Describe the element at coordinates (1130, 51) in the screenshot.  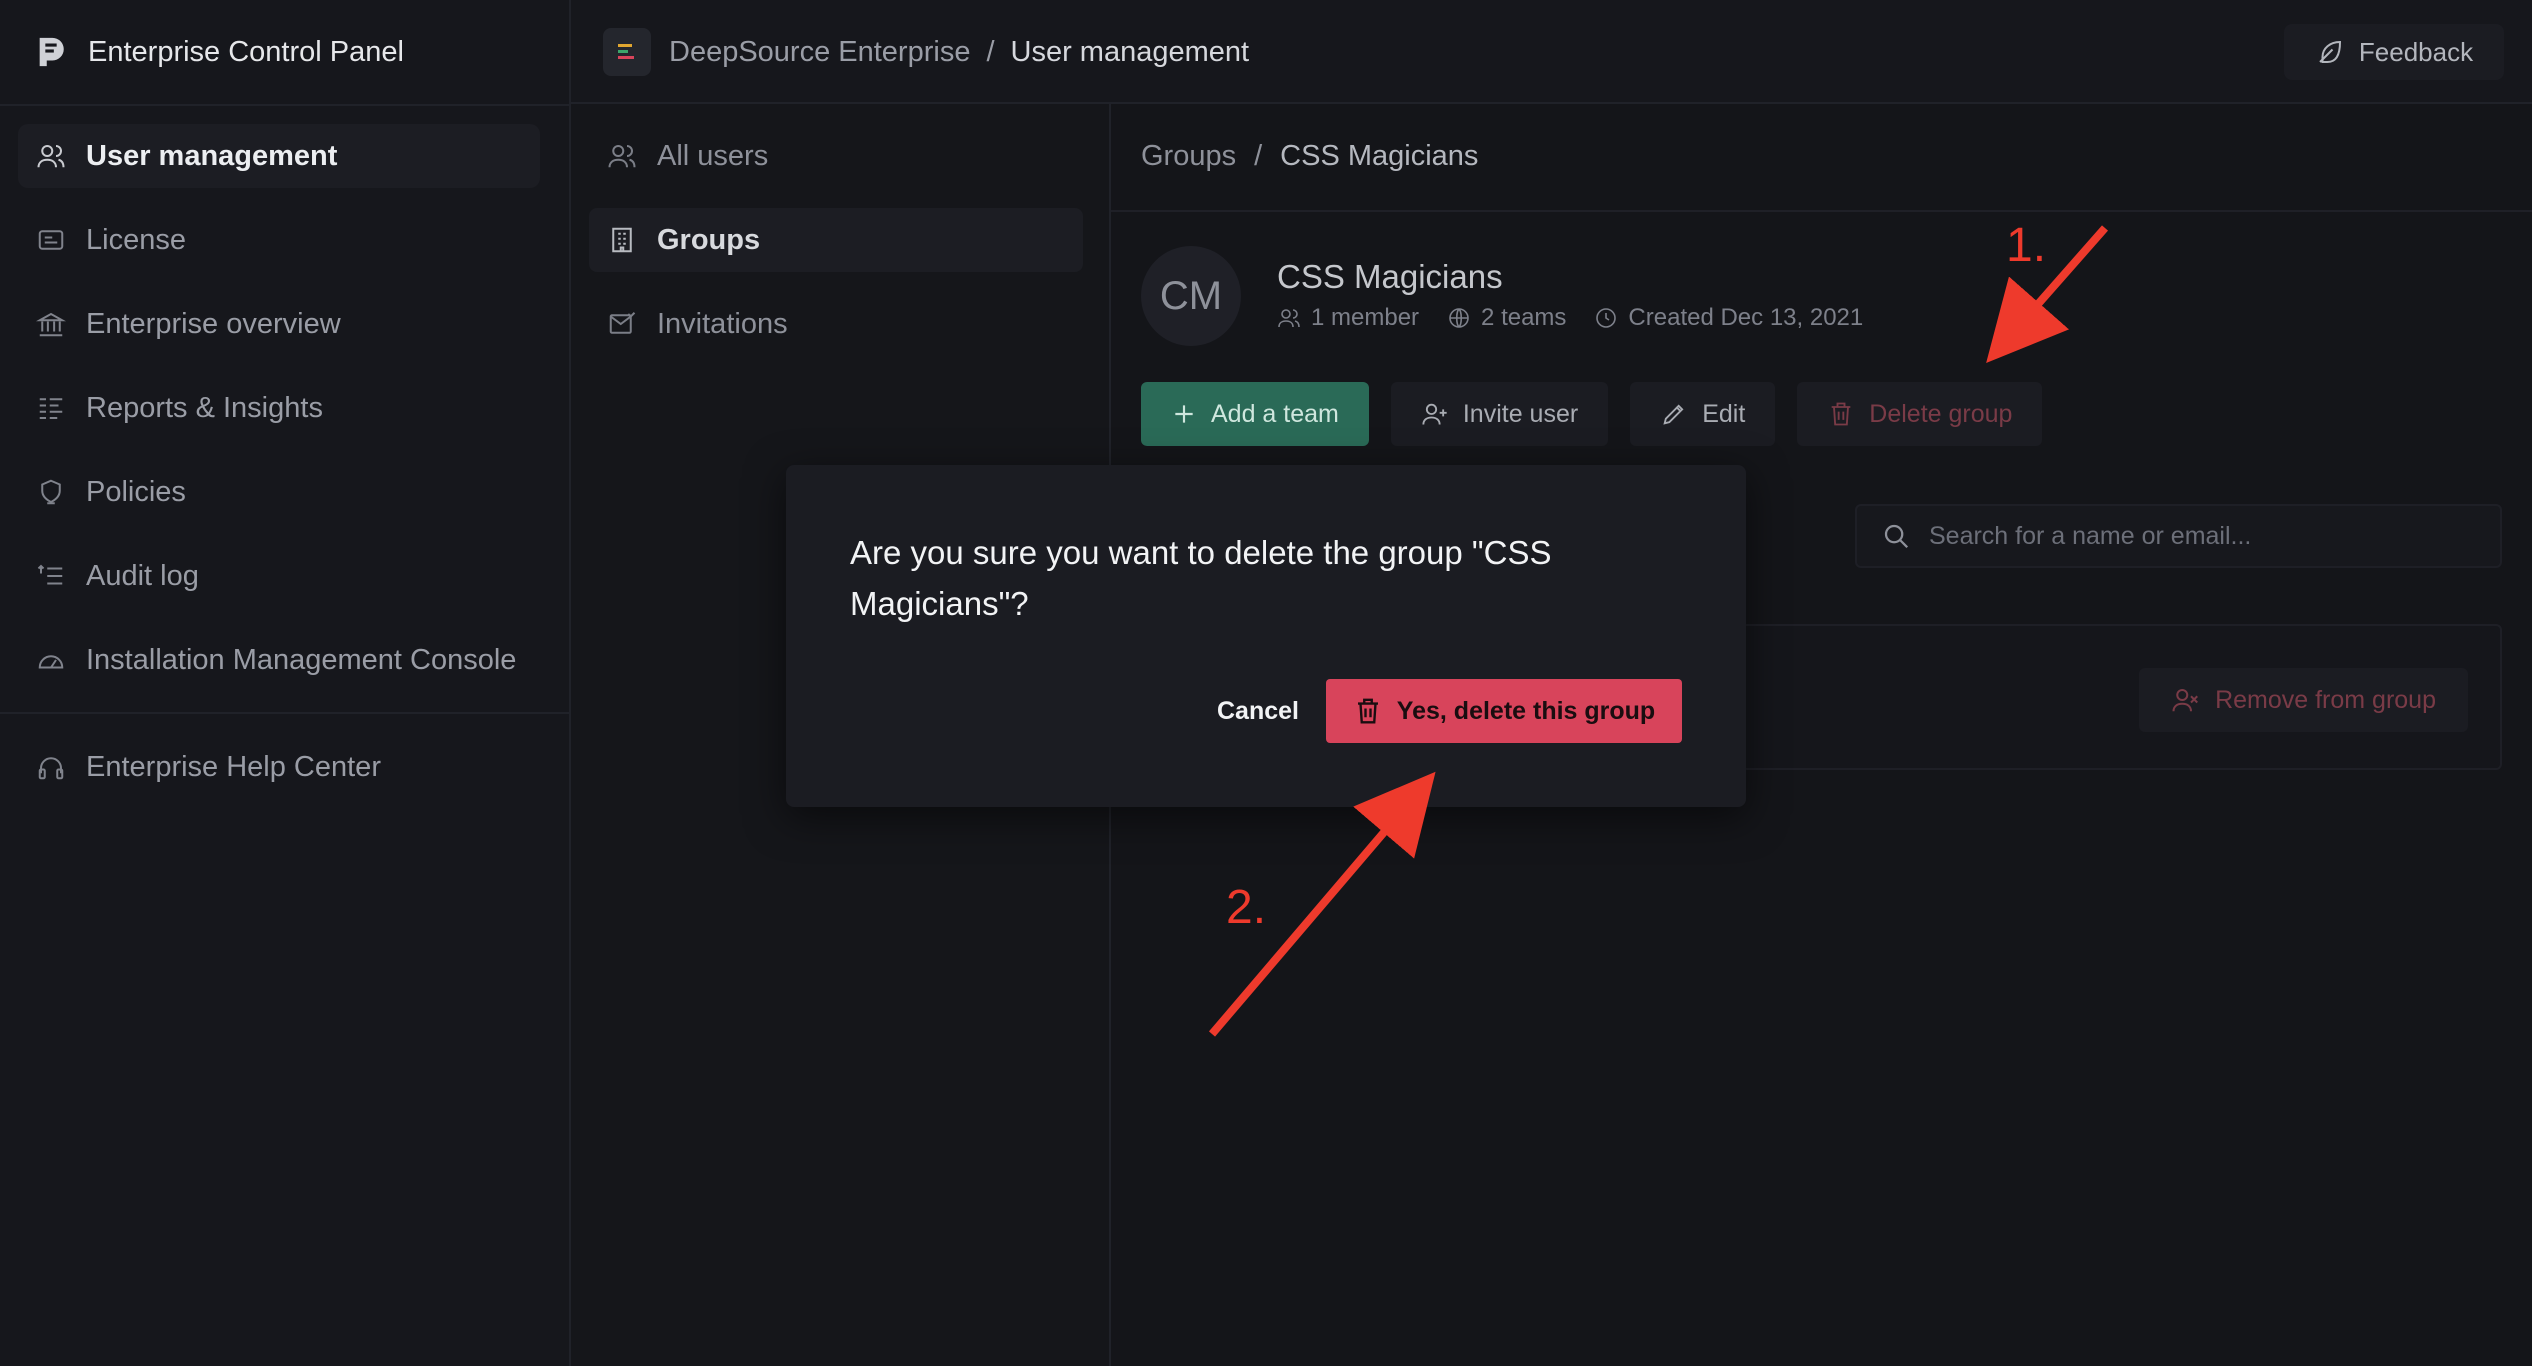
I see `breadcrumb-current: User management` at that location.